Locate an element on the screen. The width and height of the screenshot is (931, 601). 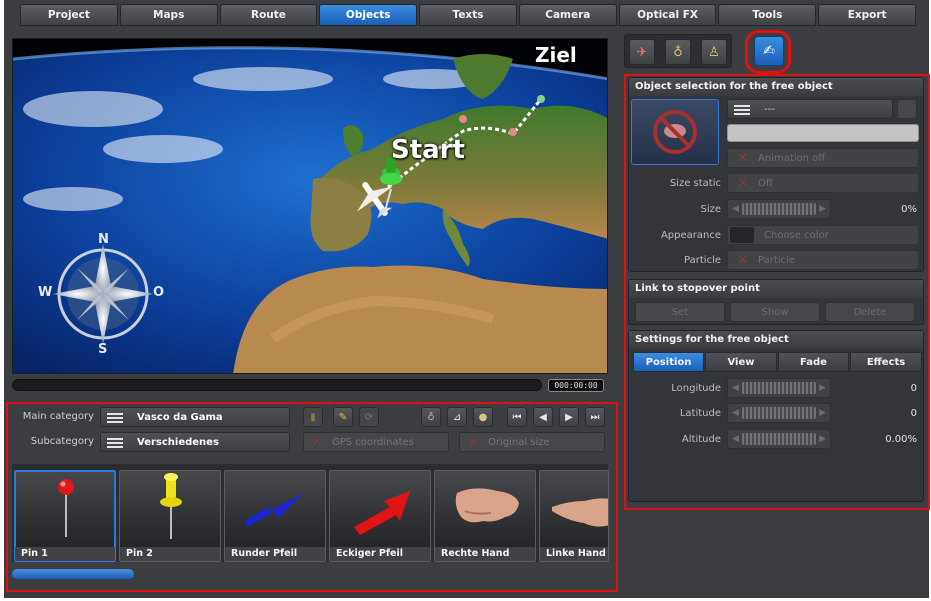
map-label-ziel: Ziel is located at coordinates (556, 55).